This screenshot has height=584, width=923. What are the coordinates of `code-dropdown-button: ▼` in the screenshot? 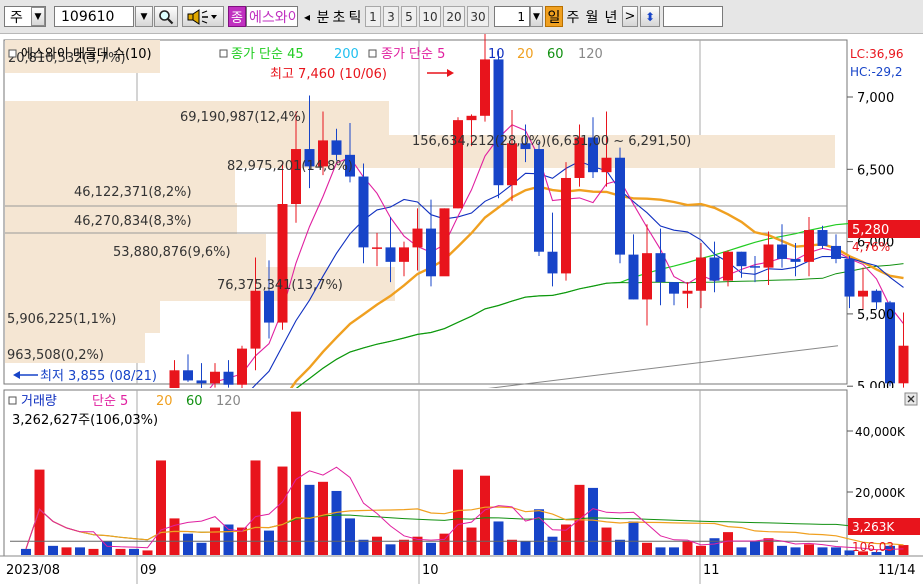 It's located at (144, 16).